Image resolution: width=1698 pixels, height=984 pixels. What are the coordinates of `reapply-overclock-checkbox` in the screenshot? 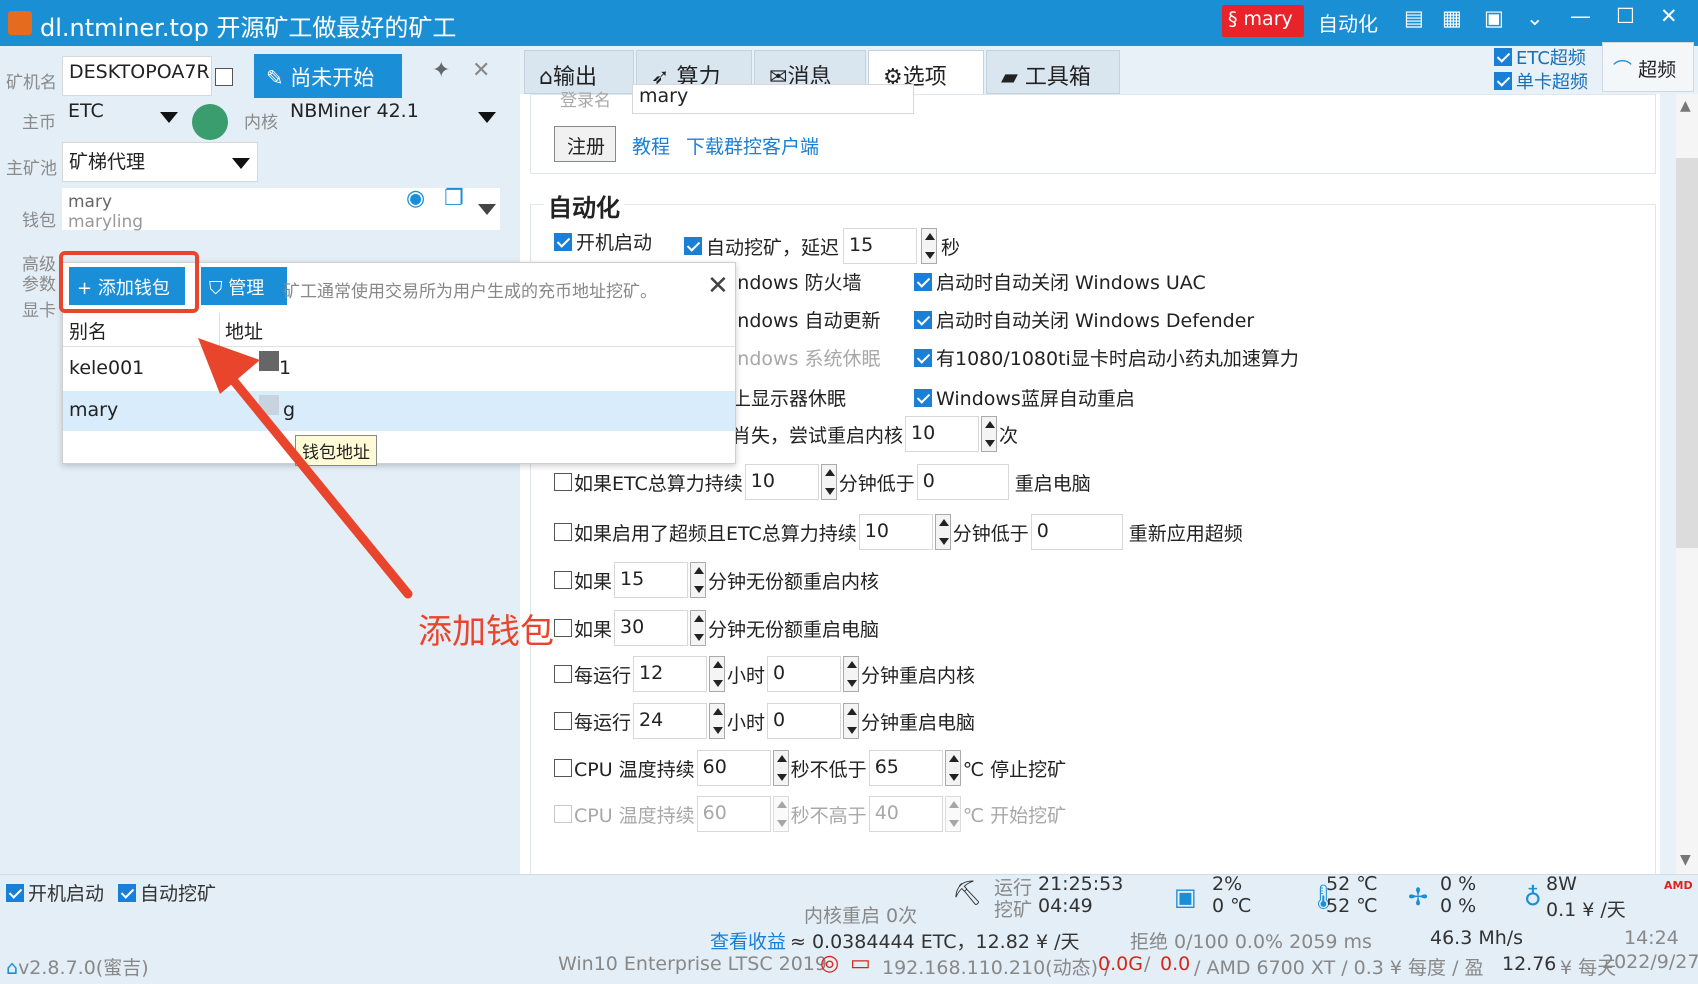 It's located at (563, 532).